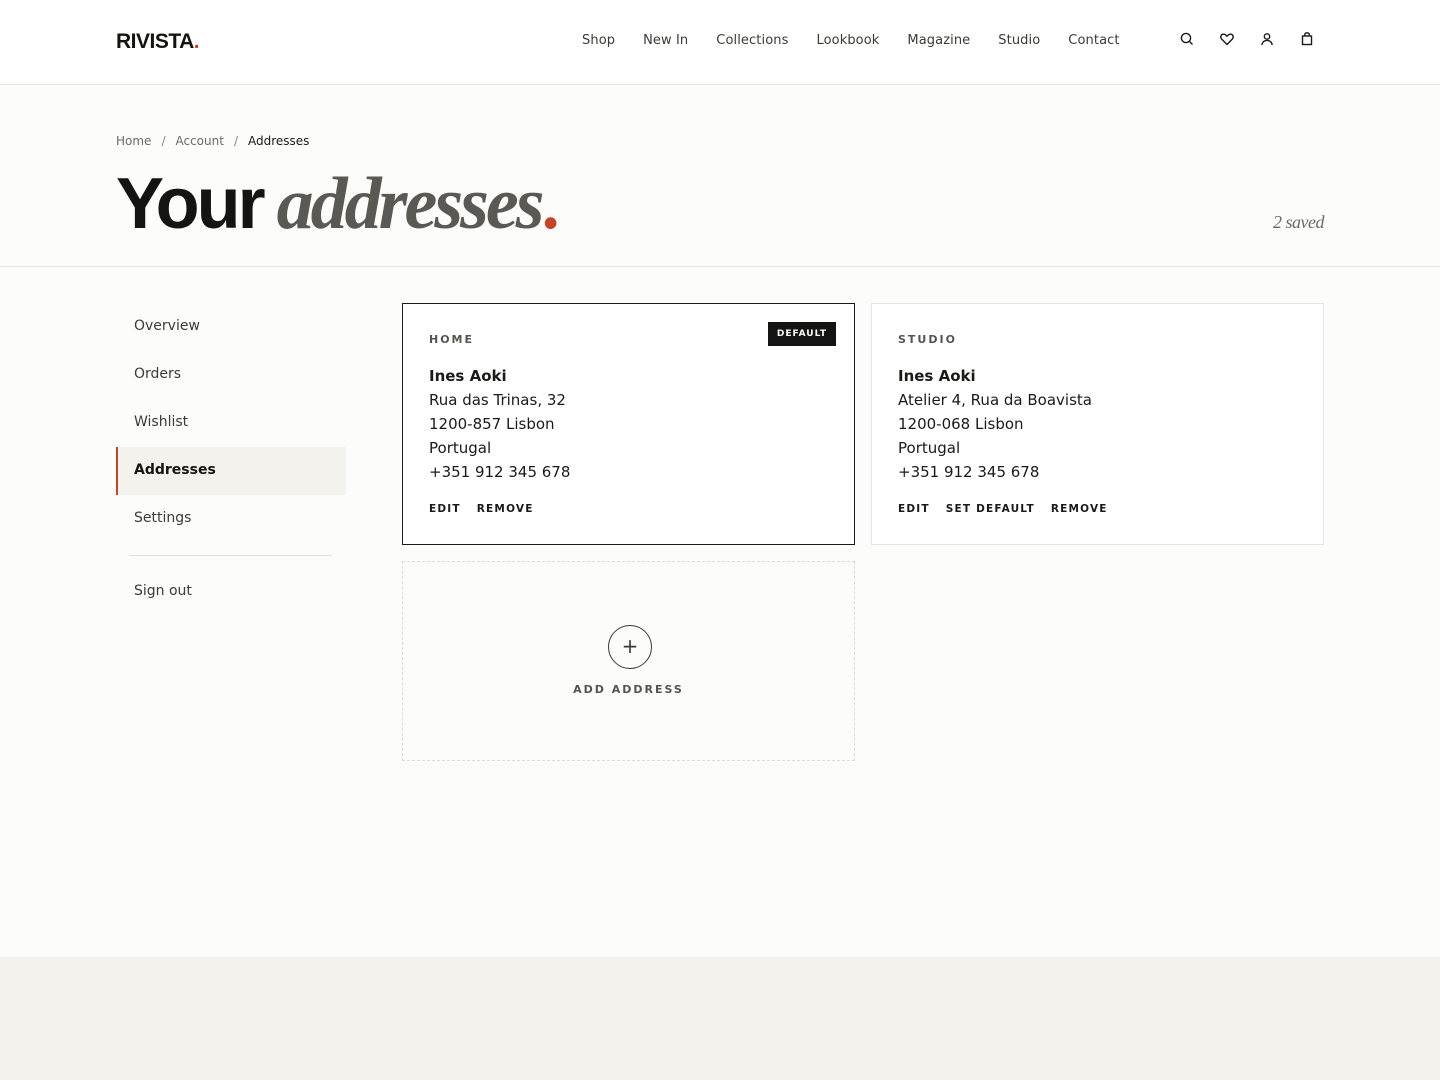 The height and width of the screenshot is (1080, 1440). What do you see at coordinates (628, 689) in the screenshot?
I see `add-address-label: ADD ADDRESS` at bounding box center [628, 689].